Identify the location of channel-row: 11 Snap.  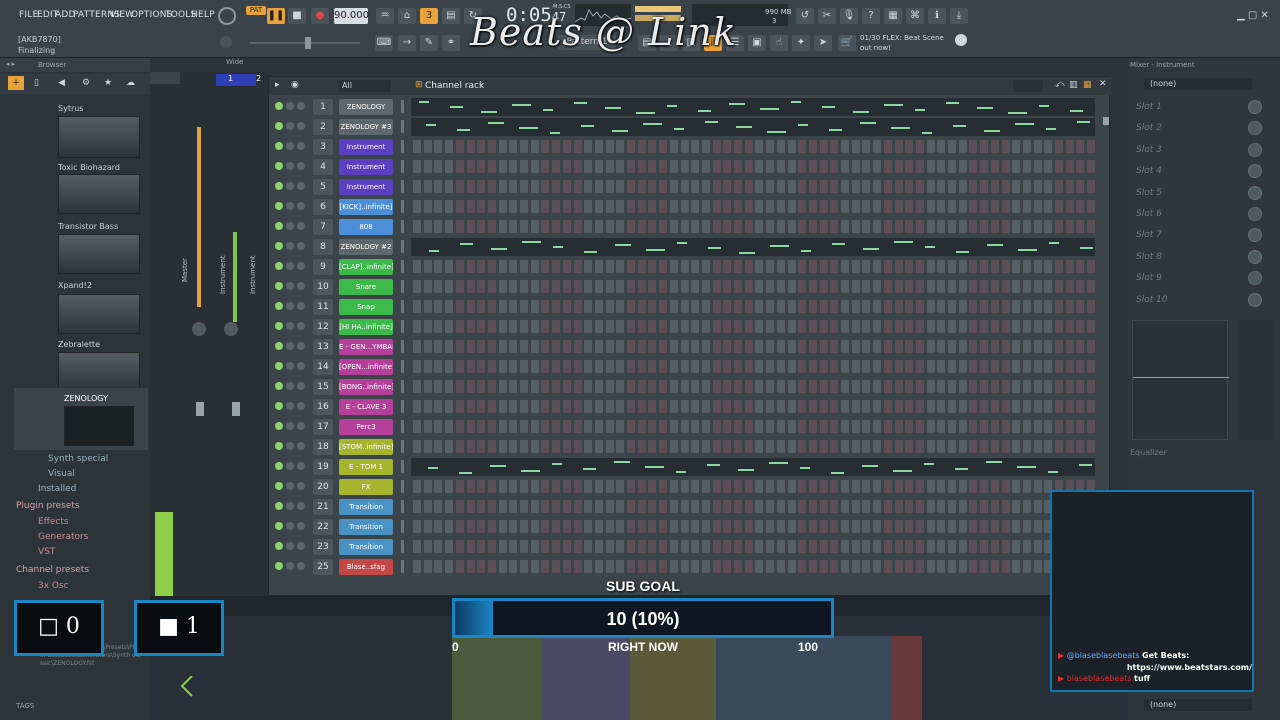
(690, 307).